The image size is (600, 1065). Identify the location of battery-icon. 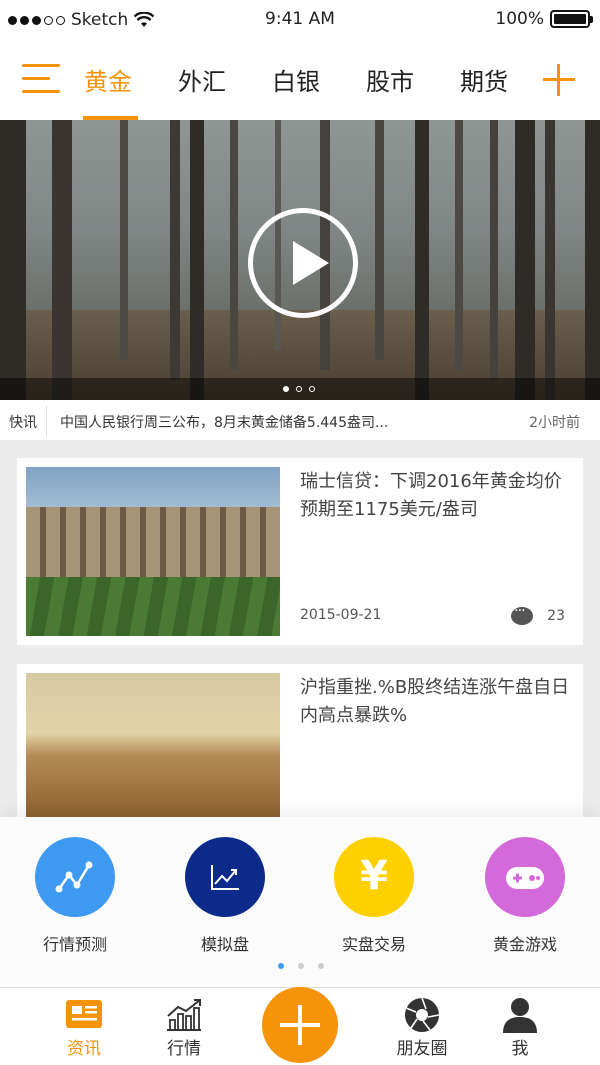
(571, 19).